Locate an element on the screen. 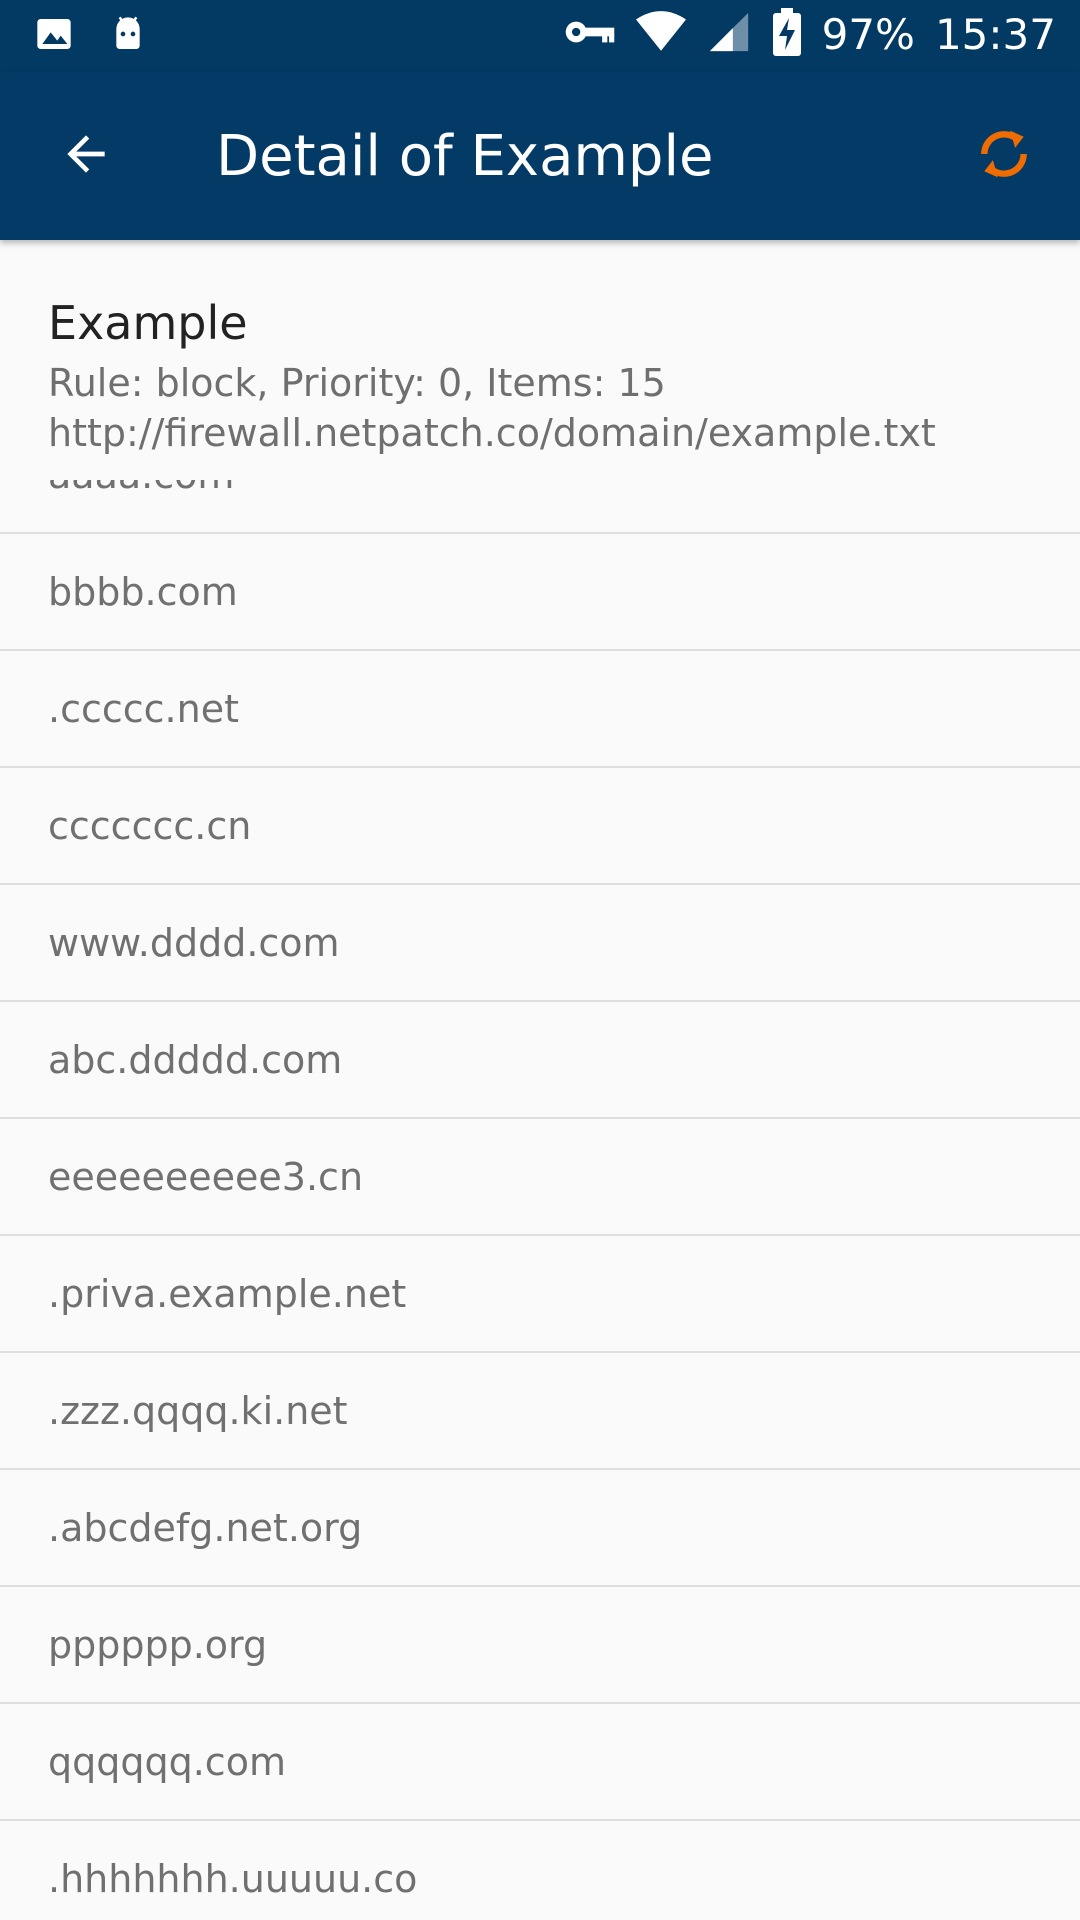  list-name: Example is located at coordinates (148, 323).